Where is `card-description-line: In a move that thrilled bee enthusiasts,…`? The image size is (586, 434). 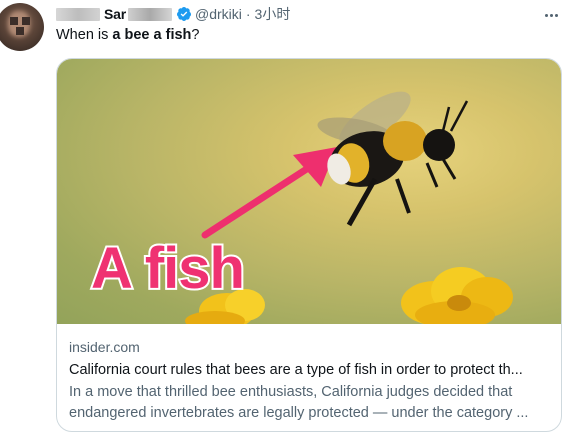 card-description-line: In a move that thrilled bee enthusiasts,… is located at coordinates (291, 392).